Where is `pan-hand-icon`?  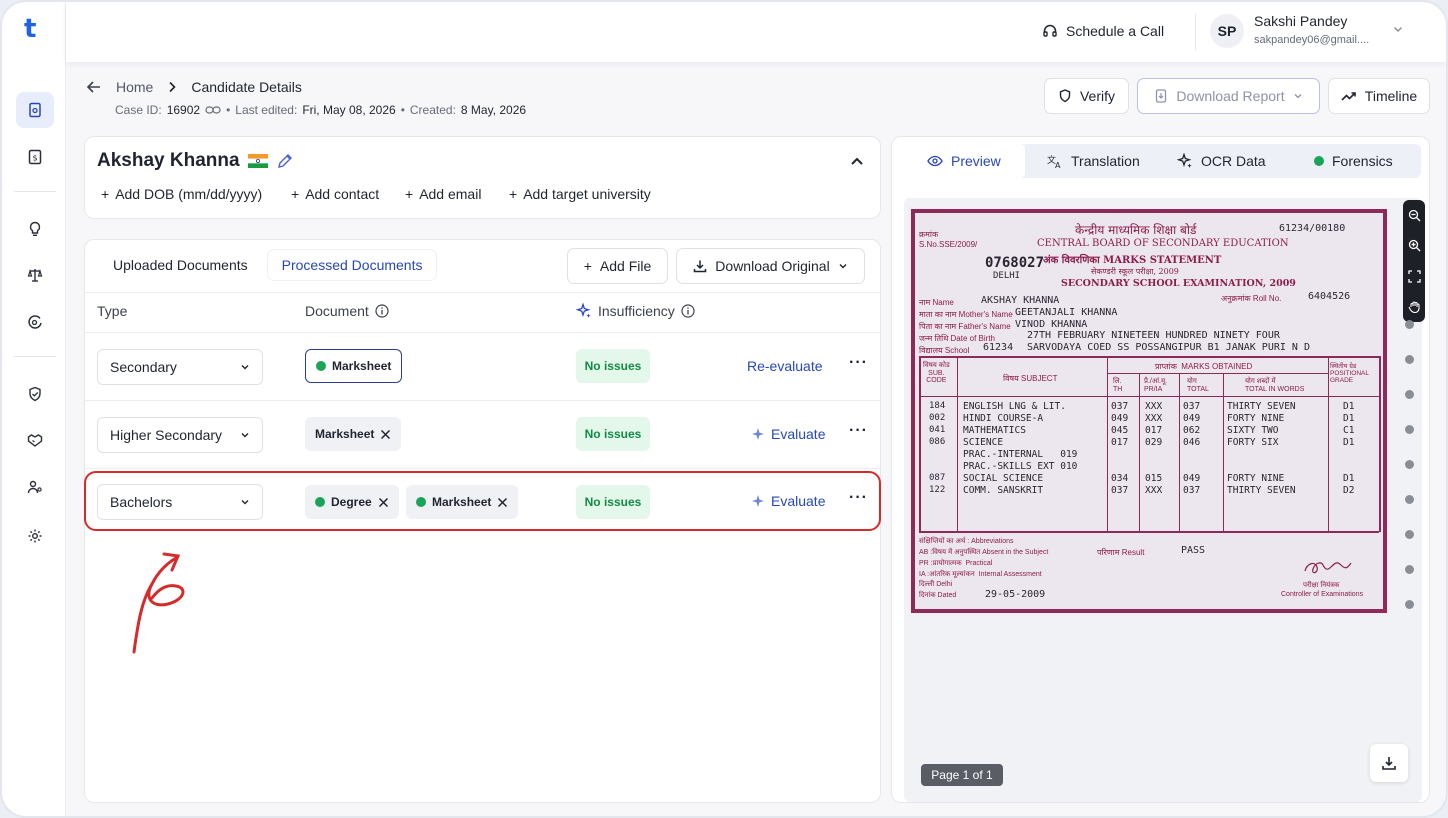 pan-hand-icon is located at coordinates (1414, 307).